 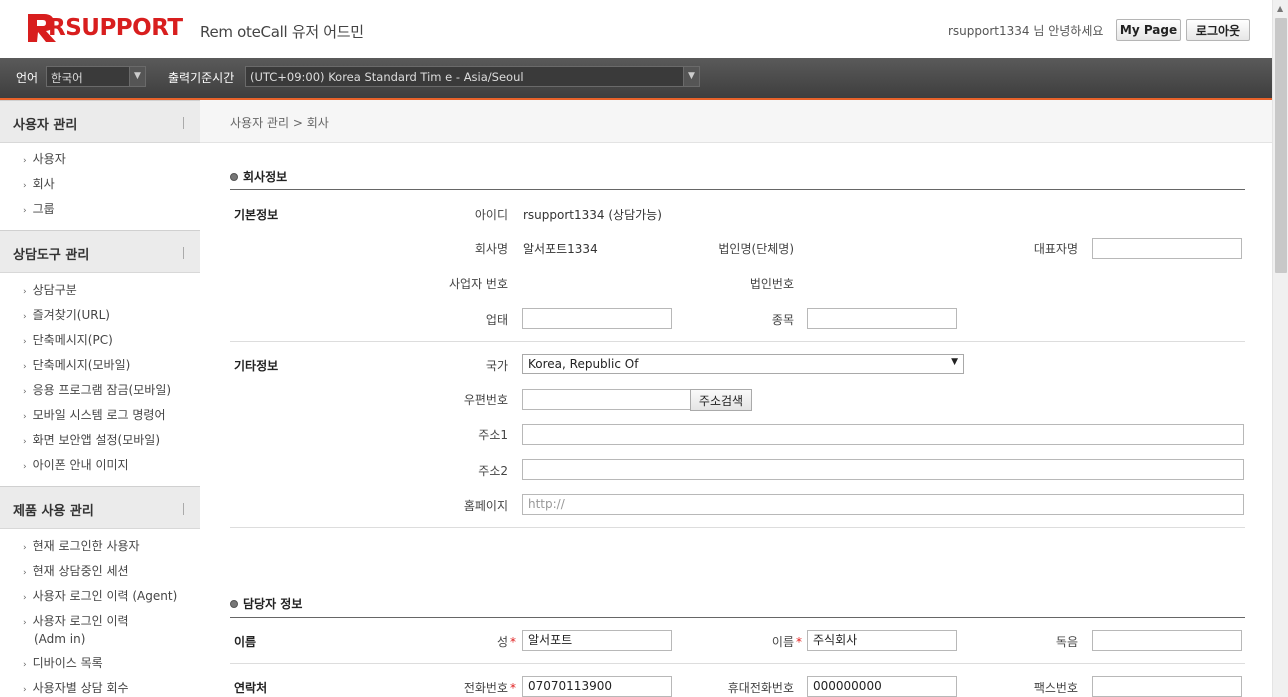 What do you see at coordinates (99, 415) in the screenshot?
I see `sidebar-item-label: 모바일 시스템 로그 명령어` at bounding box center [99, 415].